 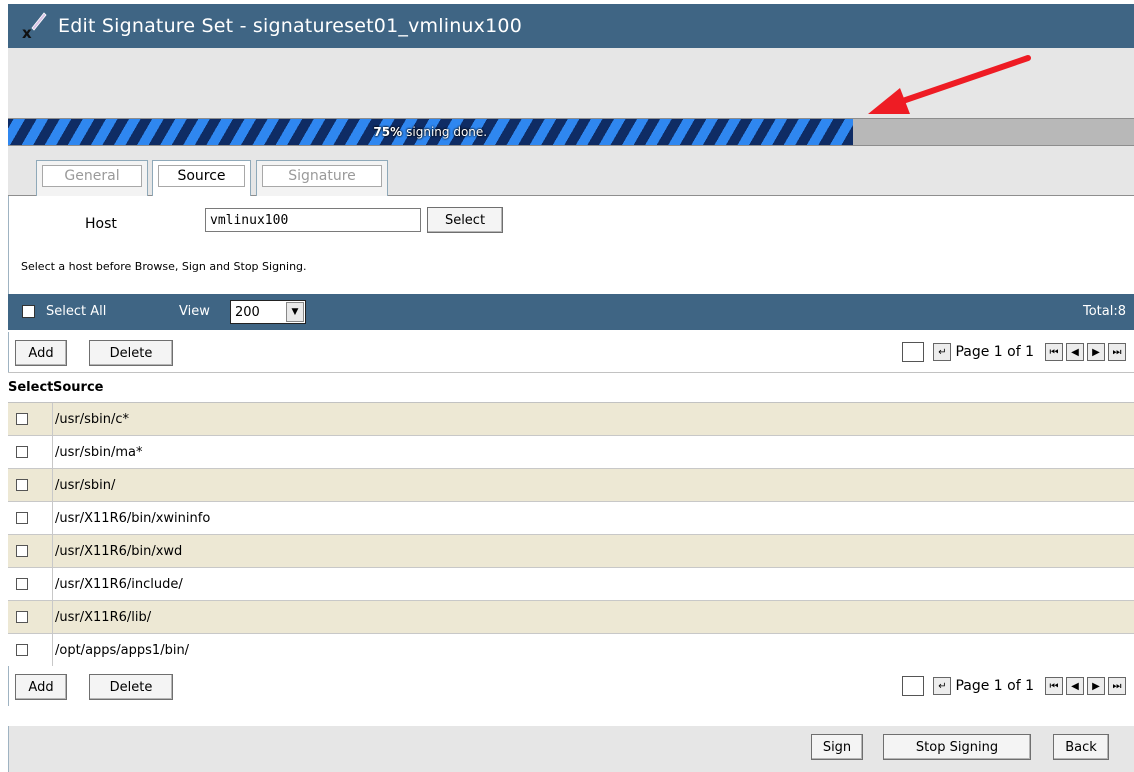 I want to click on tab-bar: General Source Signature, so click(x=571, y=171).